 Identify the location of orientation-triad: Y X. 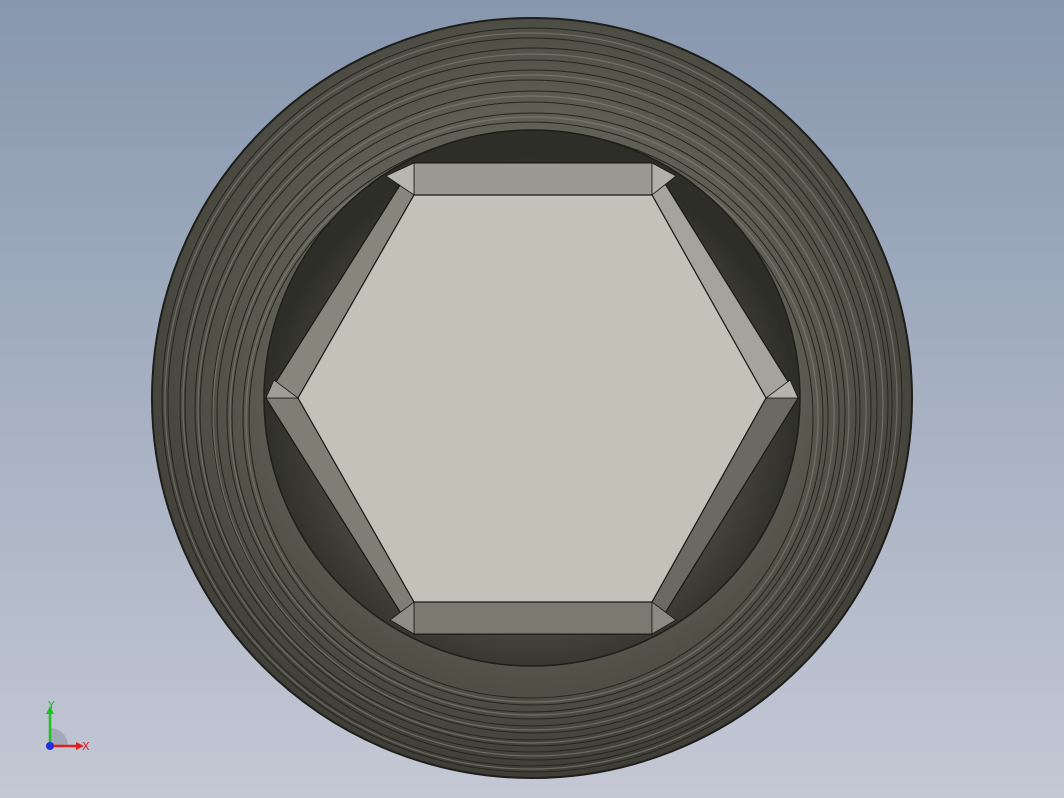
(70, 728).